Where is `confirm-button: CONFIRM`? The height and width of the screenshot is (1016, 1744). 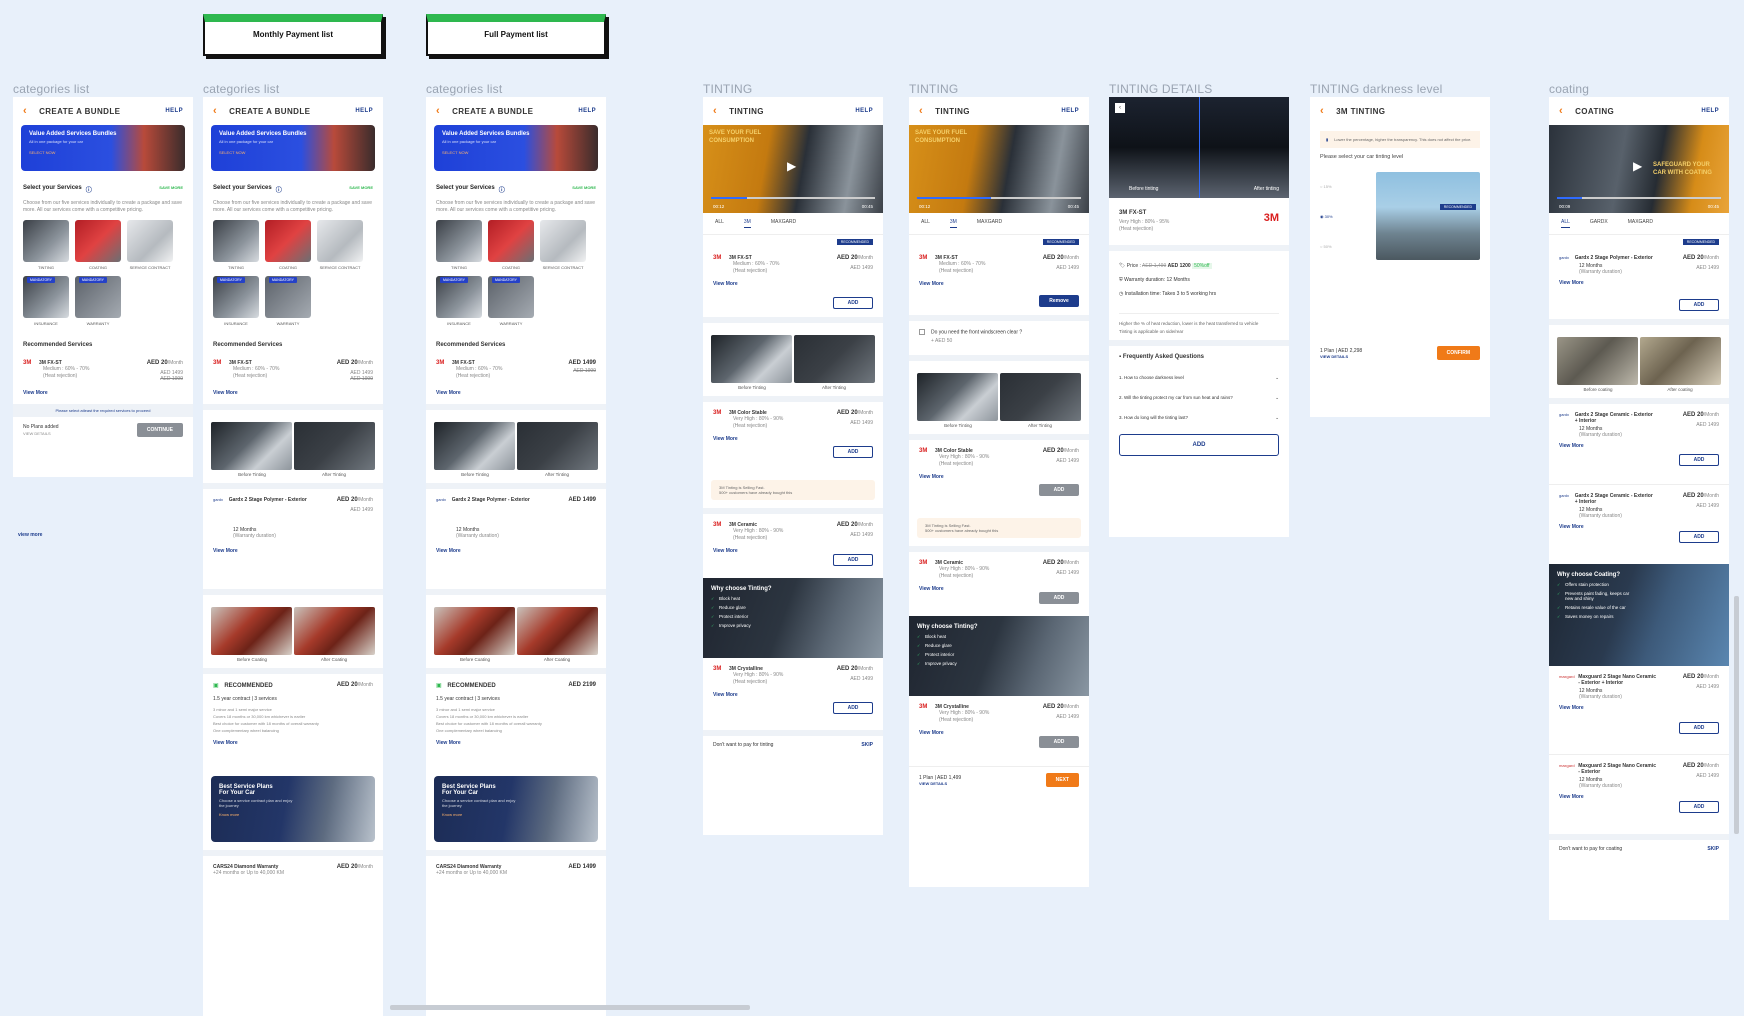
confirm-button: CONFIRM is located at coordinates (1458, 353).